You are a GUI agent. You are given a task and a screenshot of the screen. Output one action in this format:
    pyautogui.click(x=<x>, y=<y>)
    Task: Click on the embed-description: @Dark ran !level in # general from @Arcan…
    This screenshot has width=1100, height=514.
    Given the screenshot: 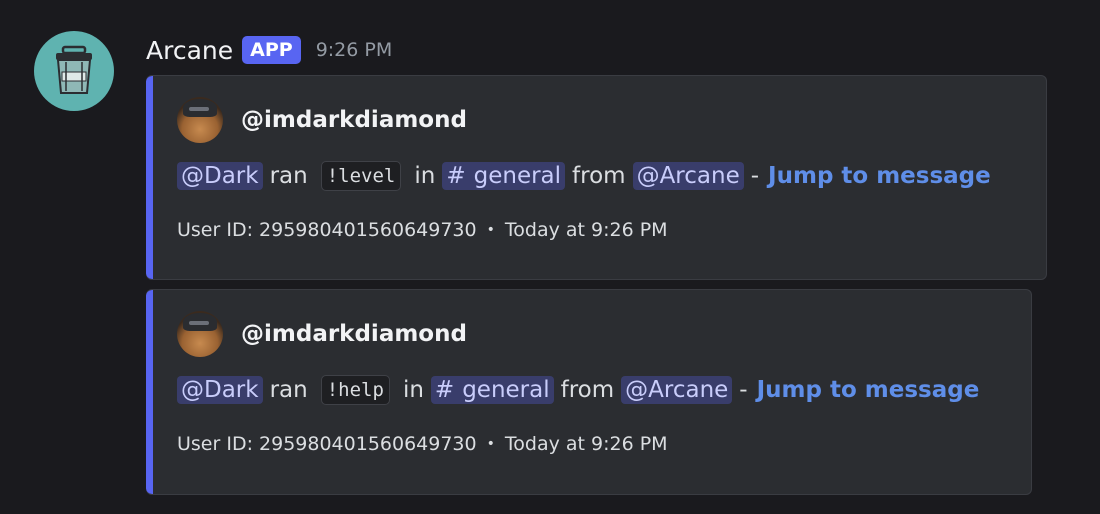 What is the action you would take?
    pyautogui.click(x=584, y=176)
    